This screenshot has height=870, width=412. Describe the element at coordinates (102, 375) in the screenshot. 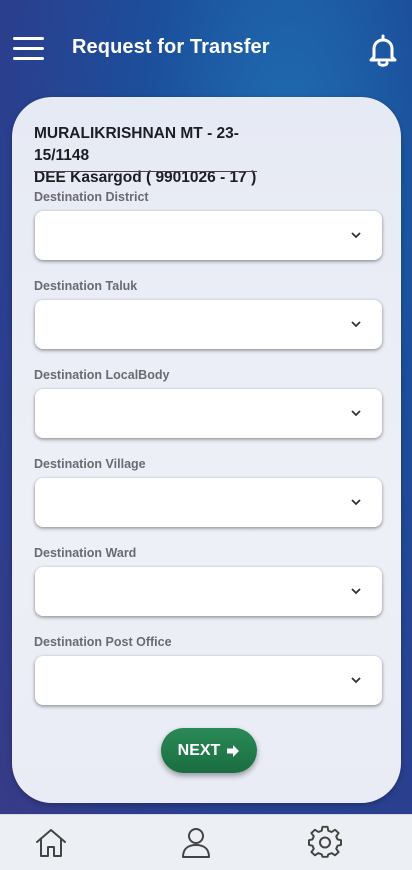

I see `label-destination-localbody: Destination LocalBody` at that location.